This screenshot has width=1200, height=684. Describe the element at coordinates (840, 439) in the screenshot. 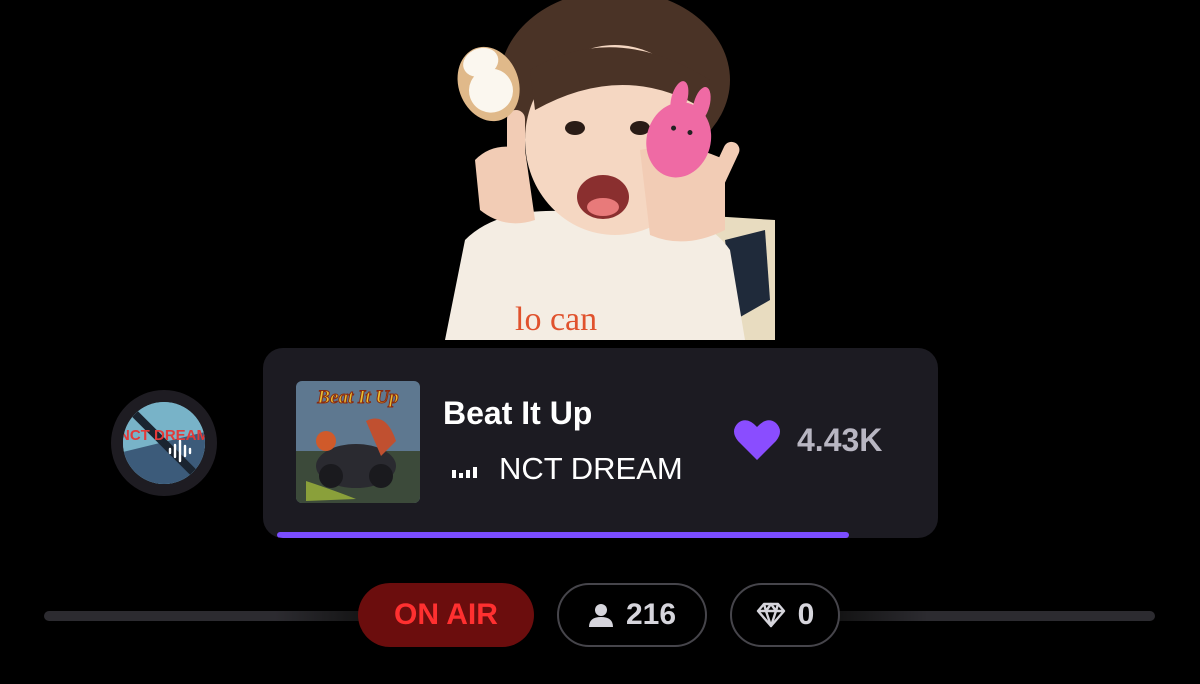

I see `like-count: 4.43K` at that location.